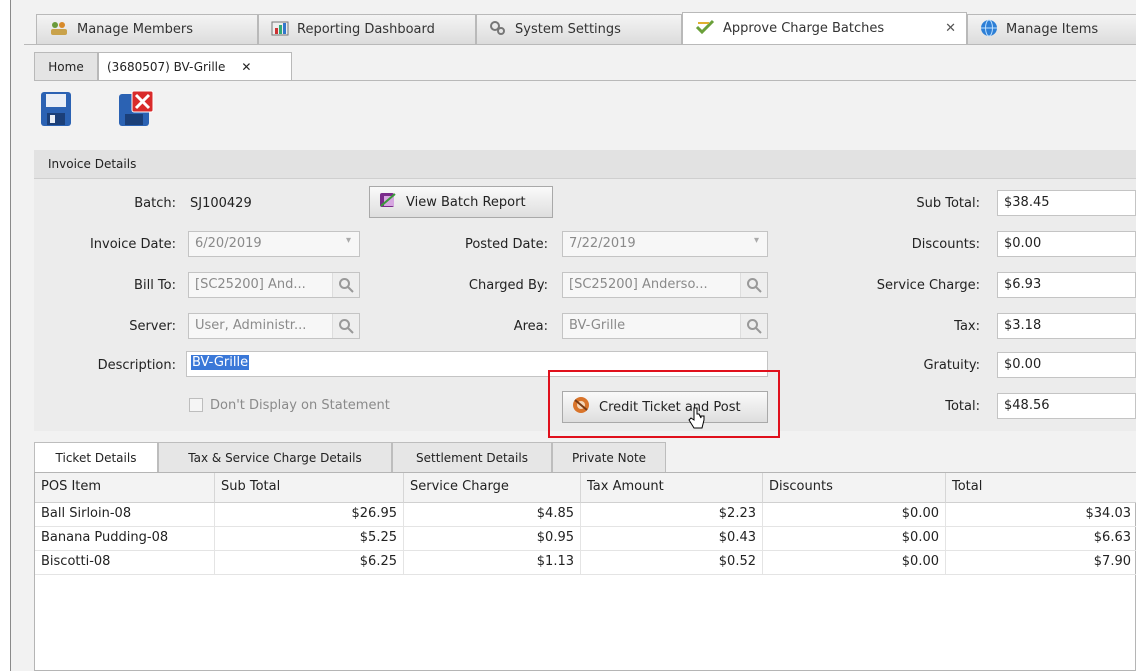 This screenshot has width=1136, height=671. I want to click on sub-total-label: Sub Total:, so click(948, 203).